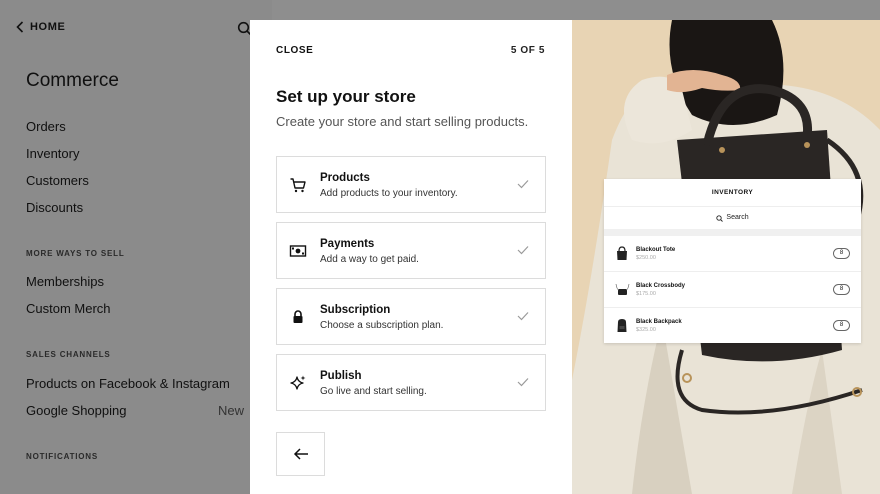 Image resolution: width=880 pixels, height=494 pixels. I want to click on back-button, so click(300, 454).